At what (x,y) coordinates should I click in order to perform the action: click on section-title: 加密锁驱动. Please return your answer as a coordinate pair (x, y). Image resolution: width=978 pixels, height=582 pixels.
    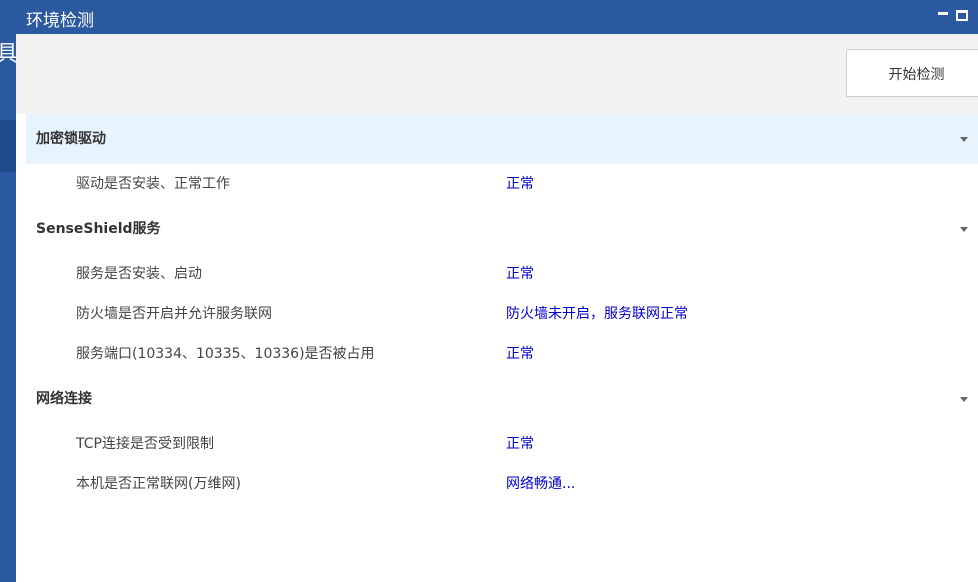
    Looking at the image, I should click on (71, 139).